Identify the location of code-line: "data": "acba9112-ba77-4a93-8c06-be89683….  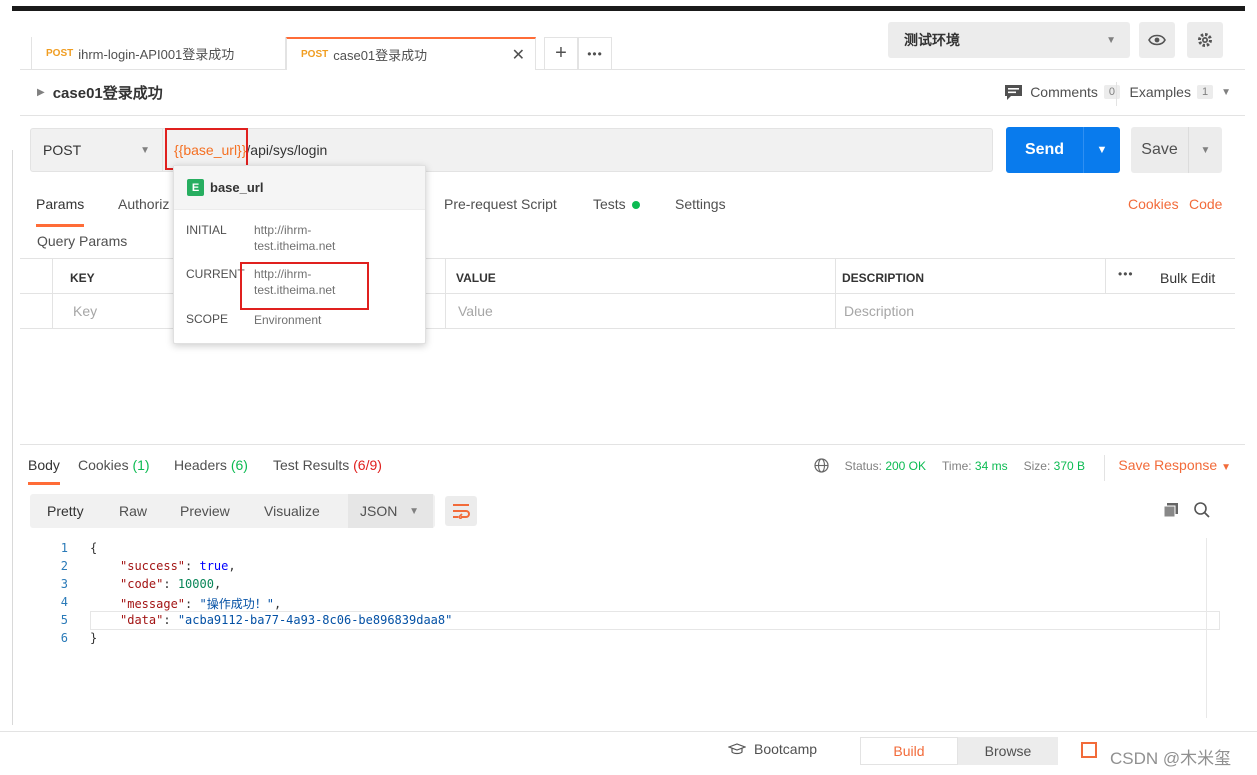
(286, 620).